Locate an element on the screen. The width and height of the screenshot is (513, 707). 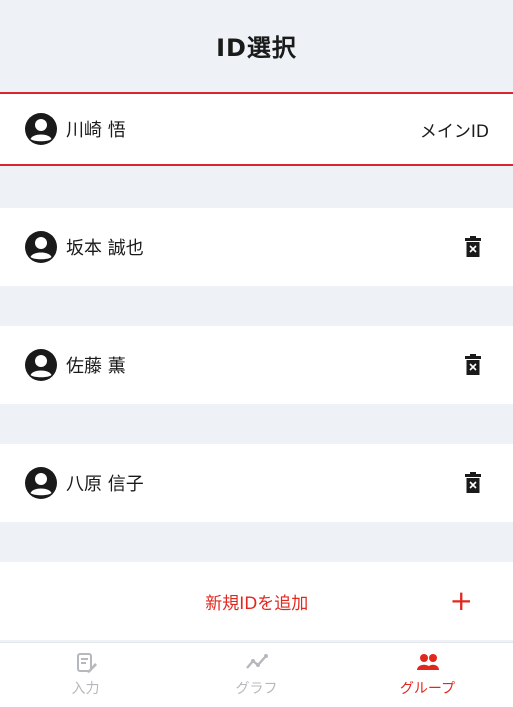
tab-group: グループ is located at coordinates (427, 675).